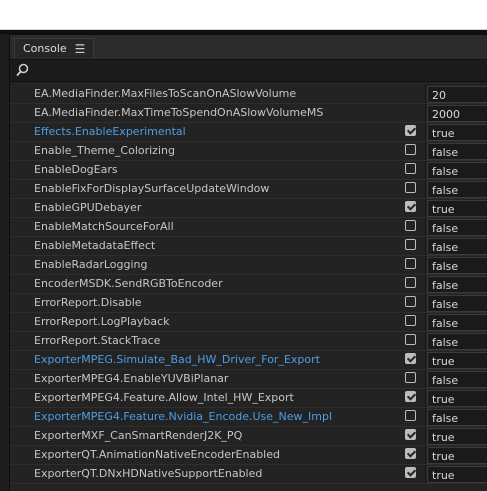 The width and height of the screenshot is (487, 491). I want to click on settings-row: EnableRadarLogging false, so click(248, 265).